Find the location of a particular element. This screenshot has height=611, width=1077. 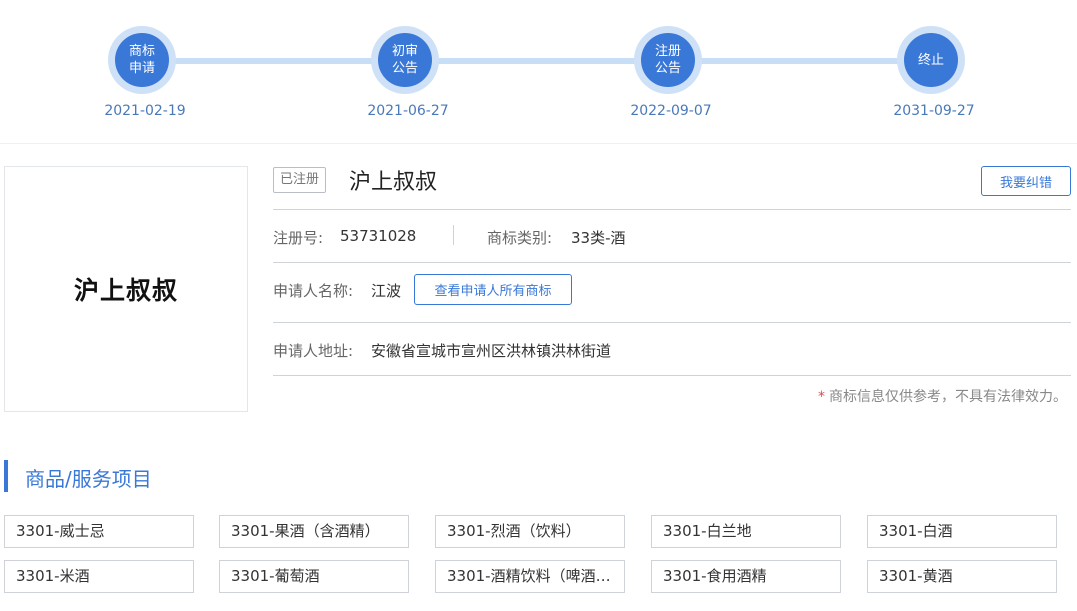

disclaimer: * 商标信息仅供参考，不具有法律效力。 is located at coordinates (942, 396).